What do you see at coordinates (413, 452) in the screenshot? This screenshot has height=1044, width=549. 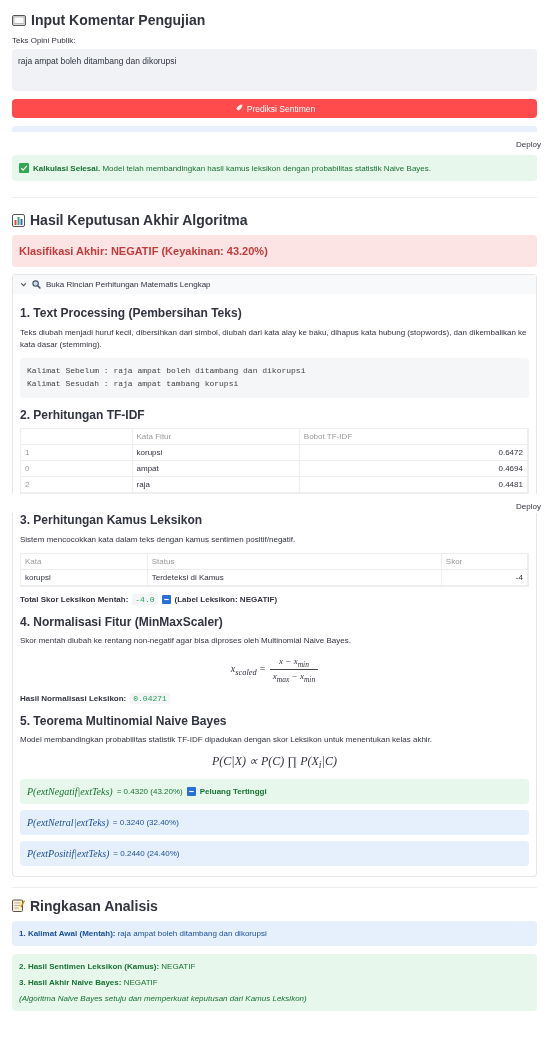 I see `table-cell: 0.6472` at bounding box center [413, 452].